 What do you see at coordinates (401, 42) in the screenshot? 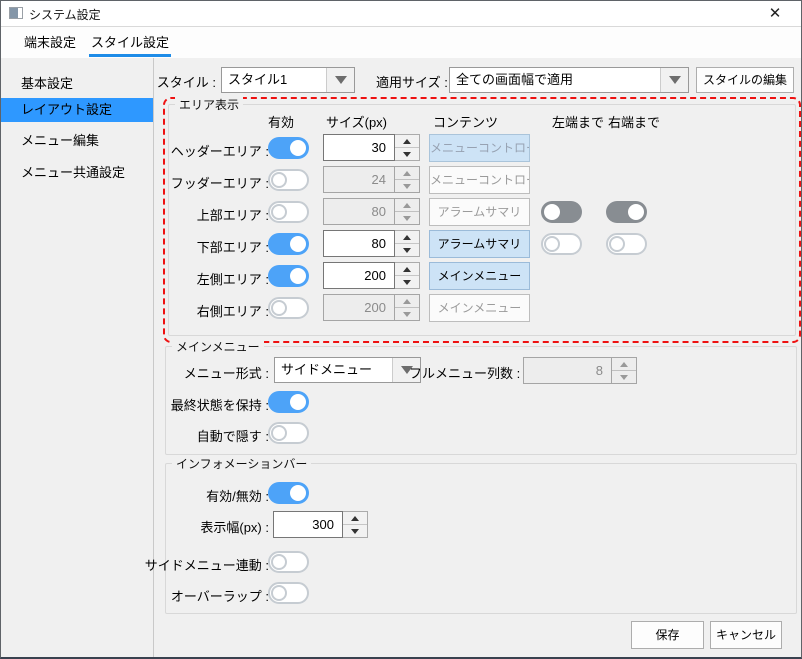
I see `tab-bar: 端末設定 スタイル設定` at bounding box center [401, 42].